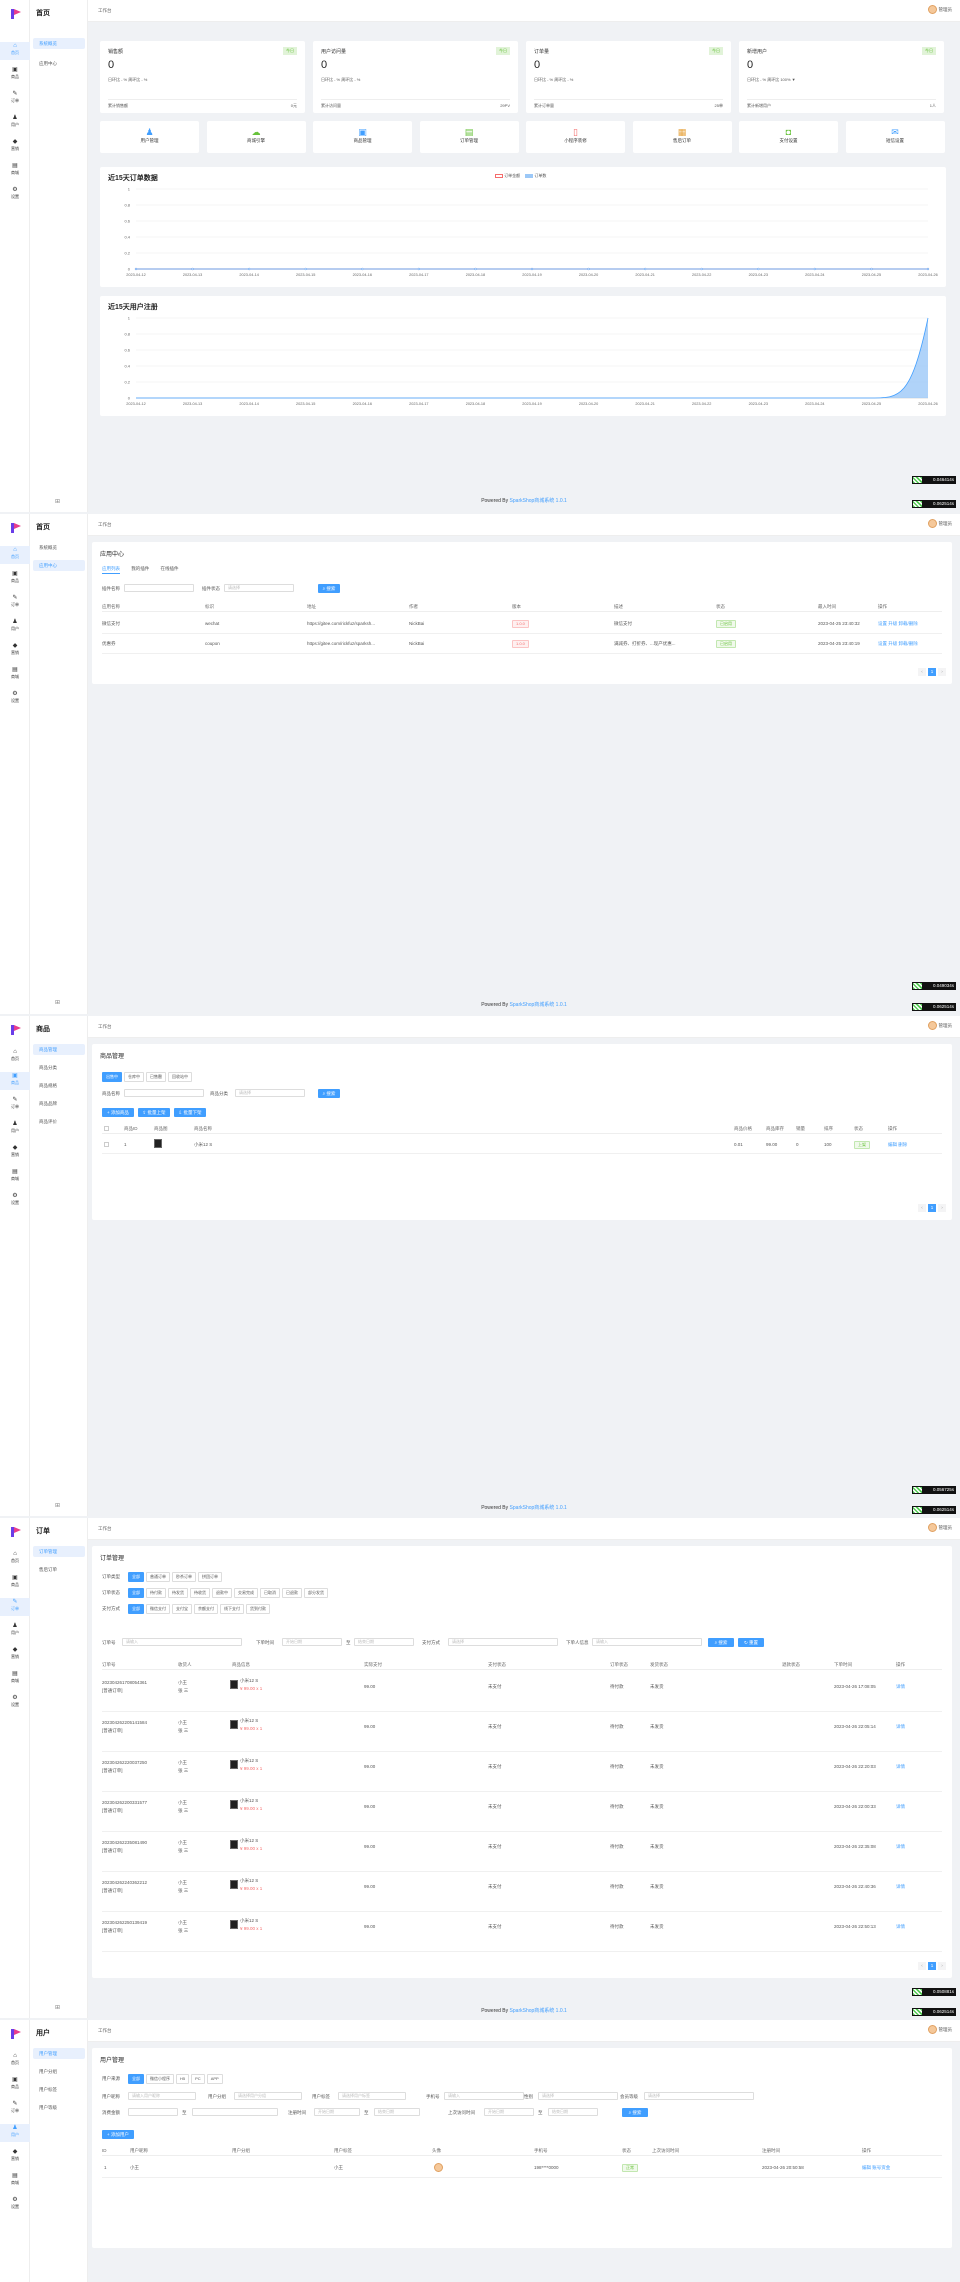 The image size is (960, 2282). What do you see at coordinates (154, 1112) in the screenshot?
I see `batch-on-shelf-button: ⇪ 批量上架` at bounding box center [154, 1112].